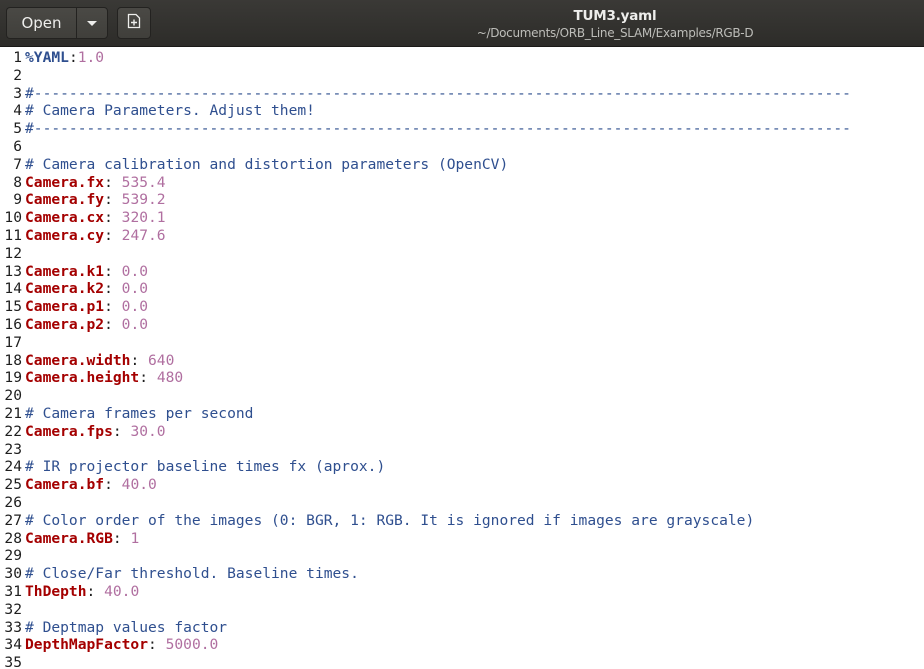 The image size is (924, 669). I want to click on line-content: Camera.fy: 539.2, so click(95, 200).